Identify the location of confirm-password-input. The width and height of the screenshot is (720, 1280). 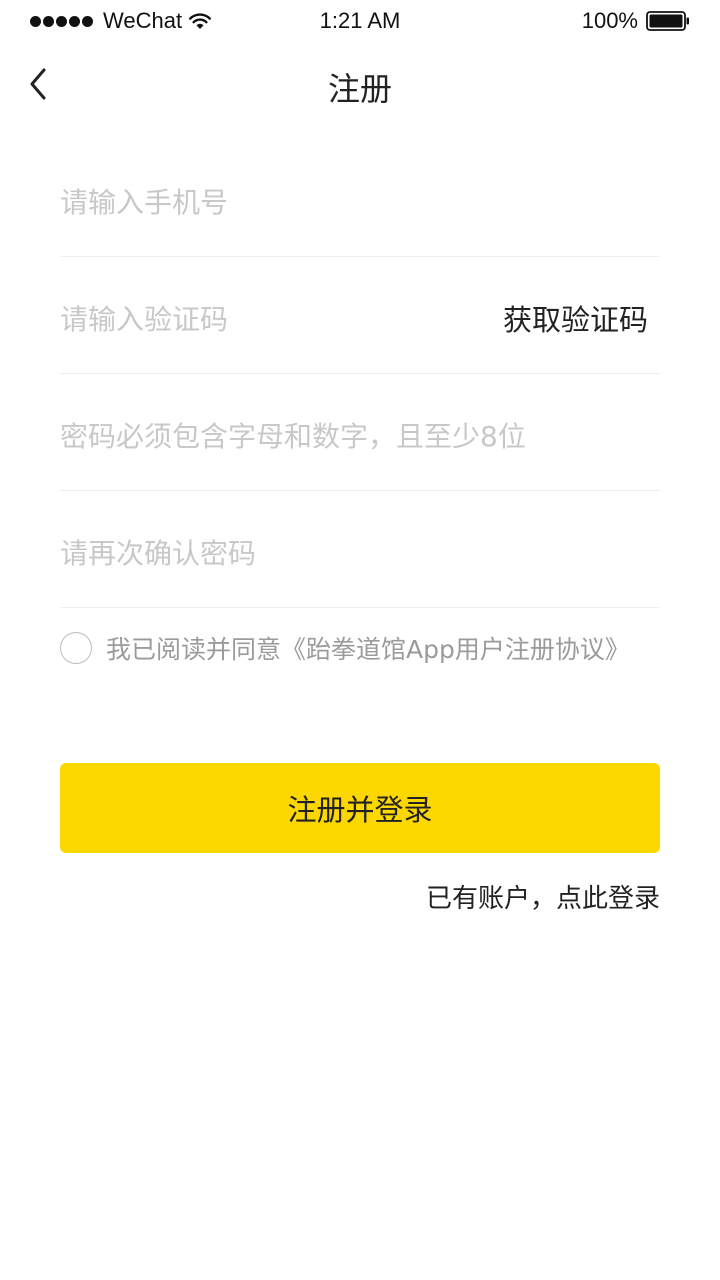
(360, 553).